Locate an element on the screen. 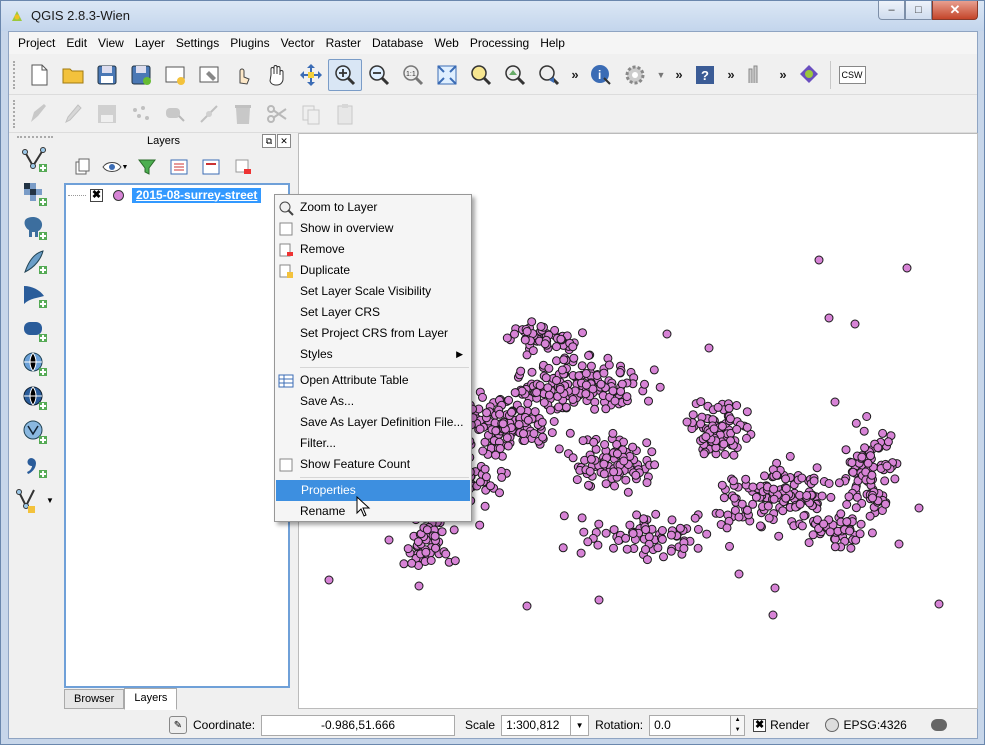 Image resolution: width=985 pixels, height=745 pixels. add-group-button is located at coordinates (83, 167).